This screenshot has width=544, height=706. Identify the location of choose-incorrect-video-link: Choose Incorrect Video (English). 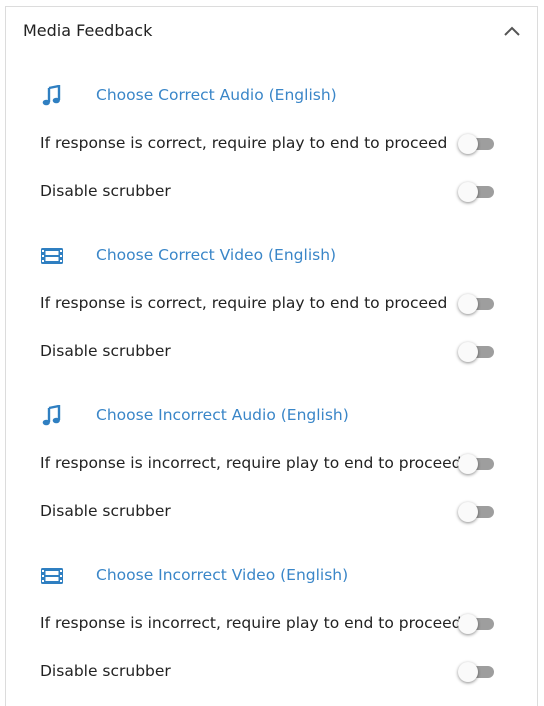
(222, 575).